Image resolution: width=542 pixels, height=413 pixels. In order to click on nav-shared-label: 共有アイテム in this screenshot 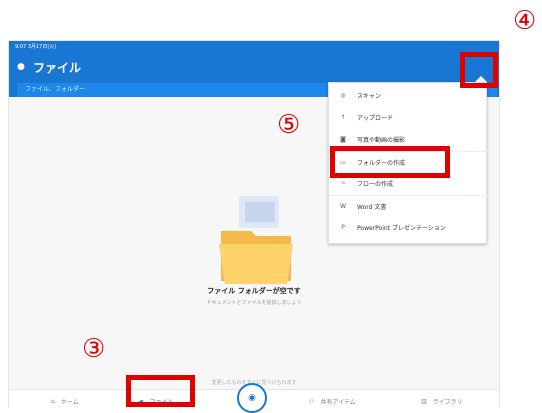, I will do `click(338, 402)`.